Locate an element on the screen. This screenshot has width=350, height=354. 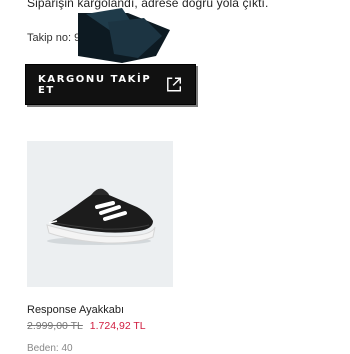
running-shoe-image is located at coordinates (101, 216).